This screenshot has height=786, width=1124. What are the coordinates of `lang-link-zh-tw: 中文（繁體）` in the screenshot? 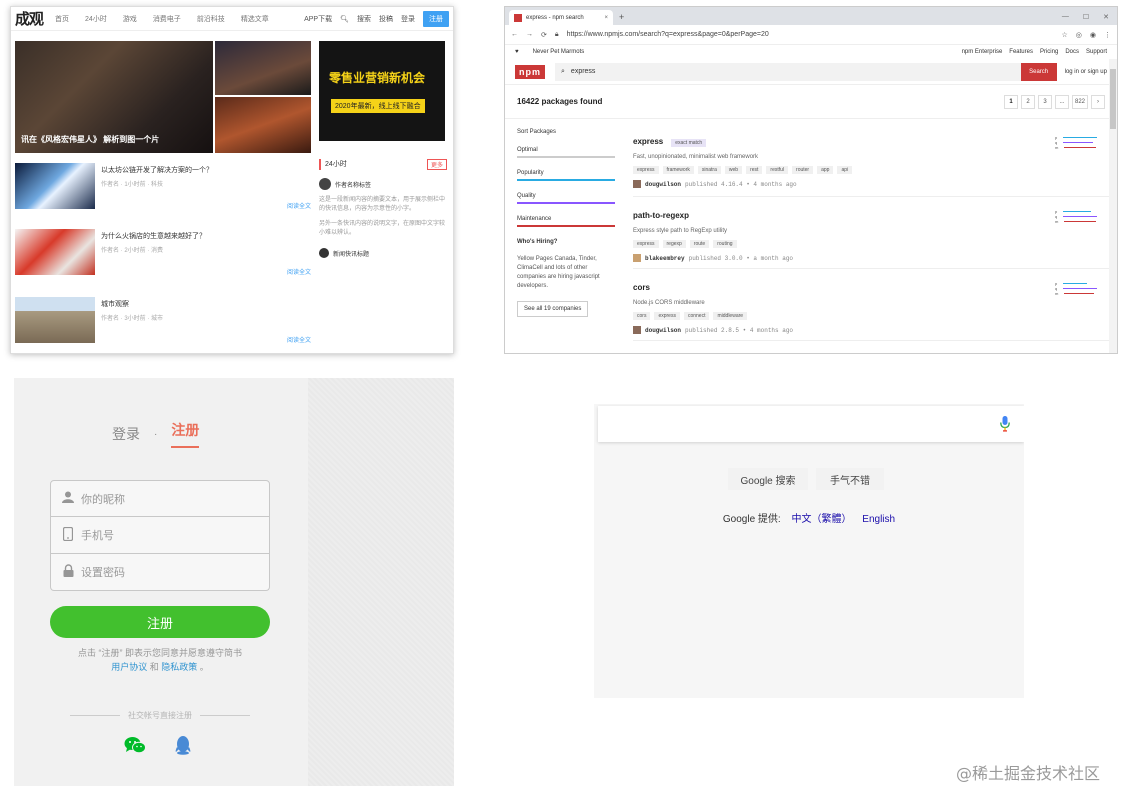 It's located at (822, 519).